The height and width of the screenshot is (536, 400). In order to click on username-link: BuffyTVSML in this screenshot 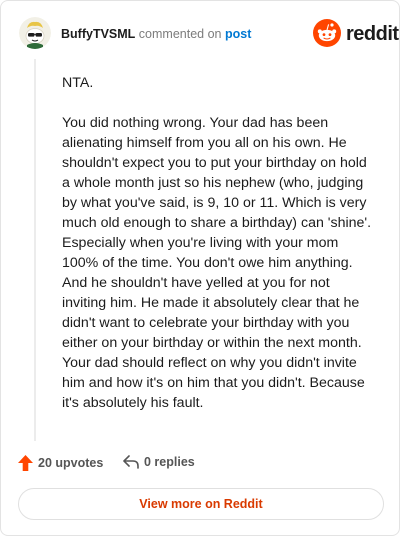, I will do `click(98, 34)`.